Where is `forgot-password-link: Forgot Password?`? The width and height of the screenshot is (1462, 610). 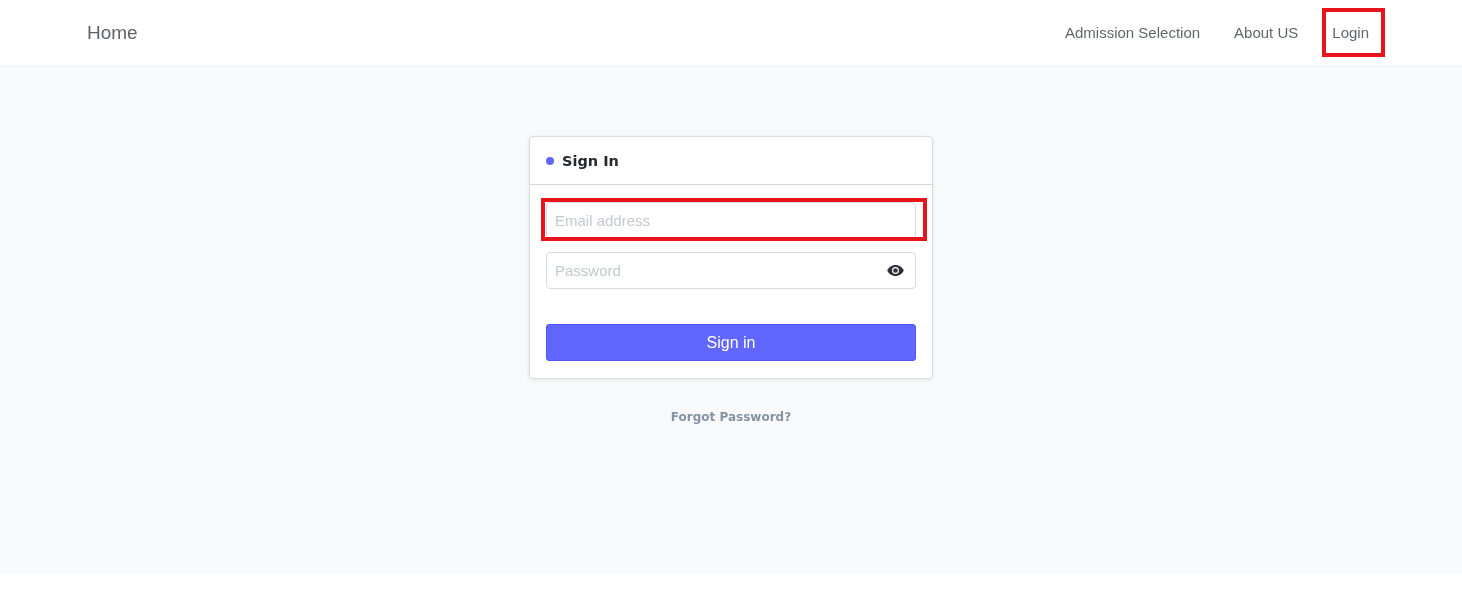
forgot-password-link: Forgot Password? is located at coordinates (731, 417).